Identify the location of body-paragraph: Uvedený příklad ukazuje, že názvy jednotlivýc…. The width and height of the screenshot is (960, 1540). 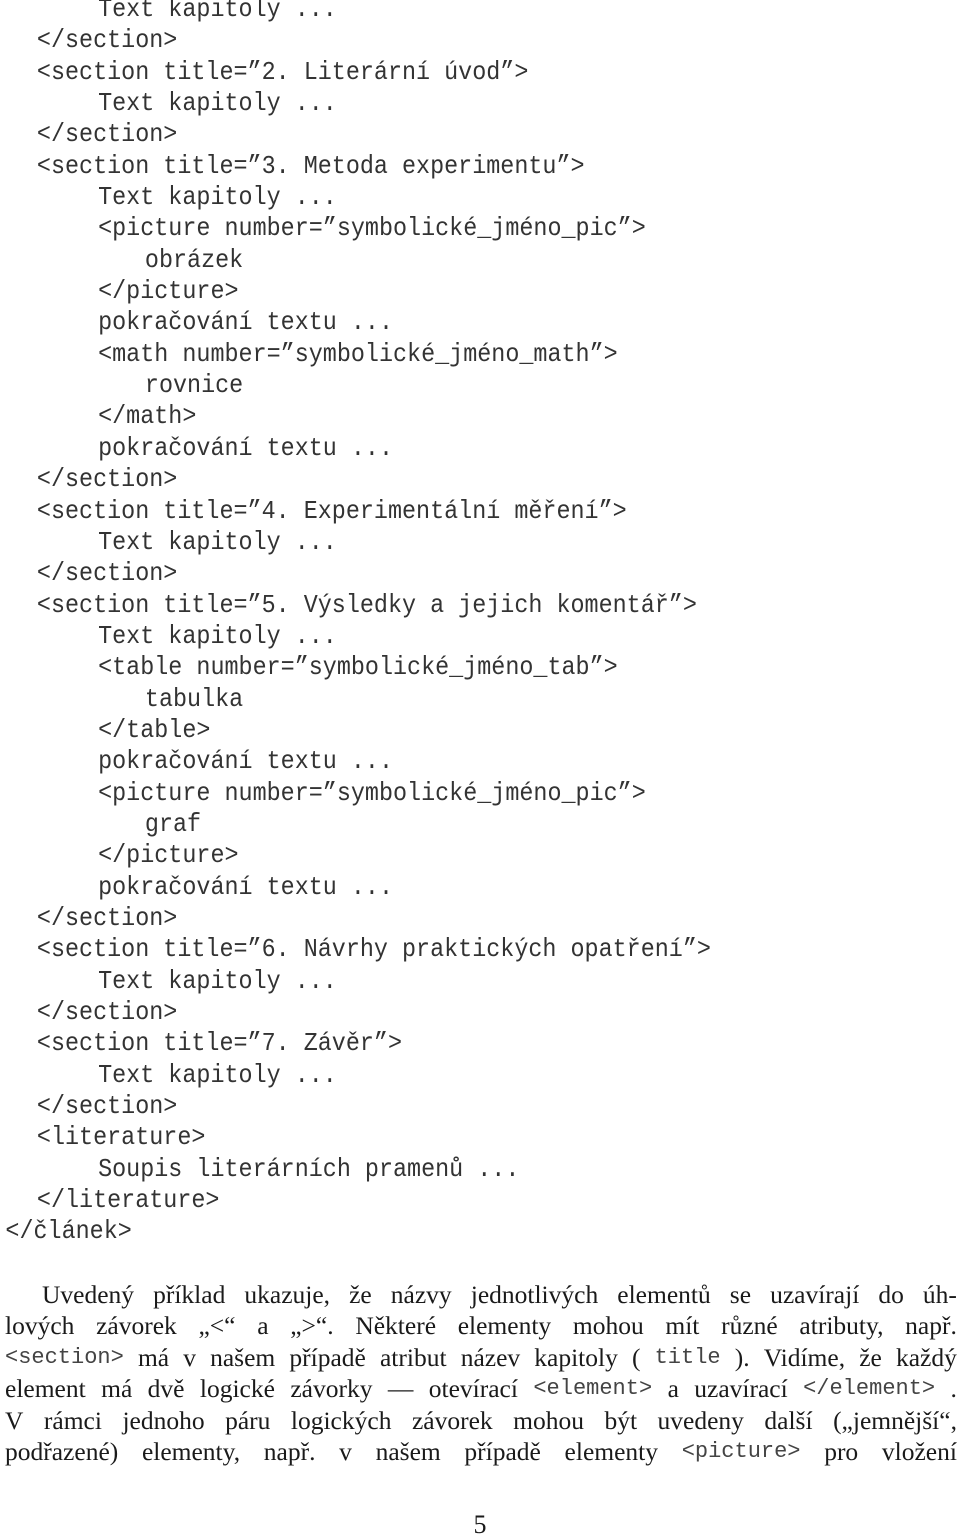
(481, 1373).